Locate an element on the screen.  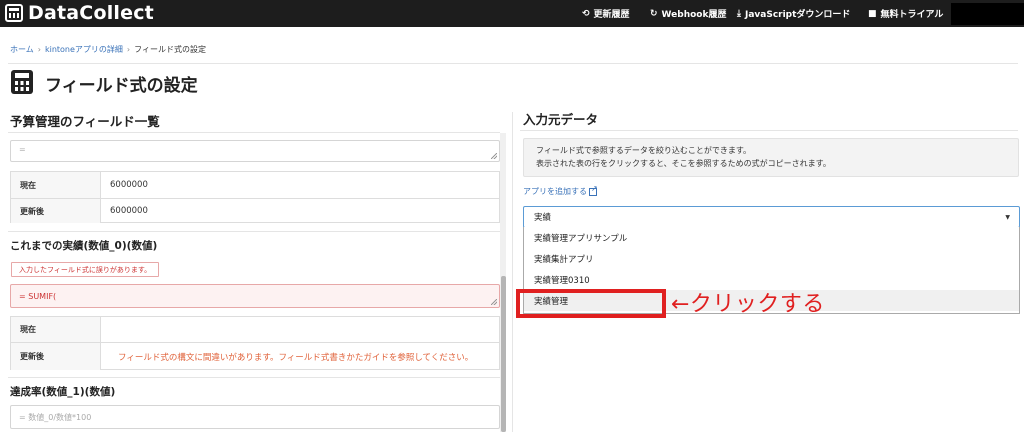
panel-divider is located at coordinates (512, 272).